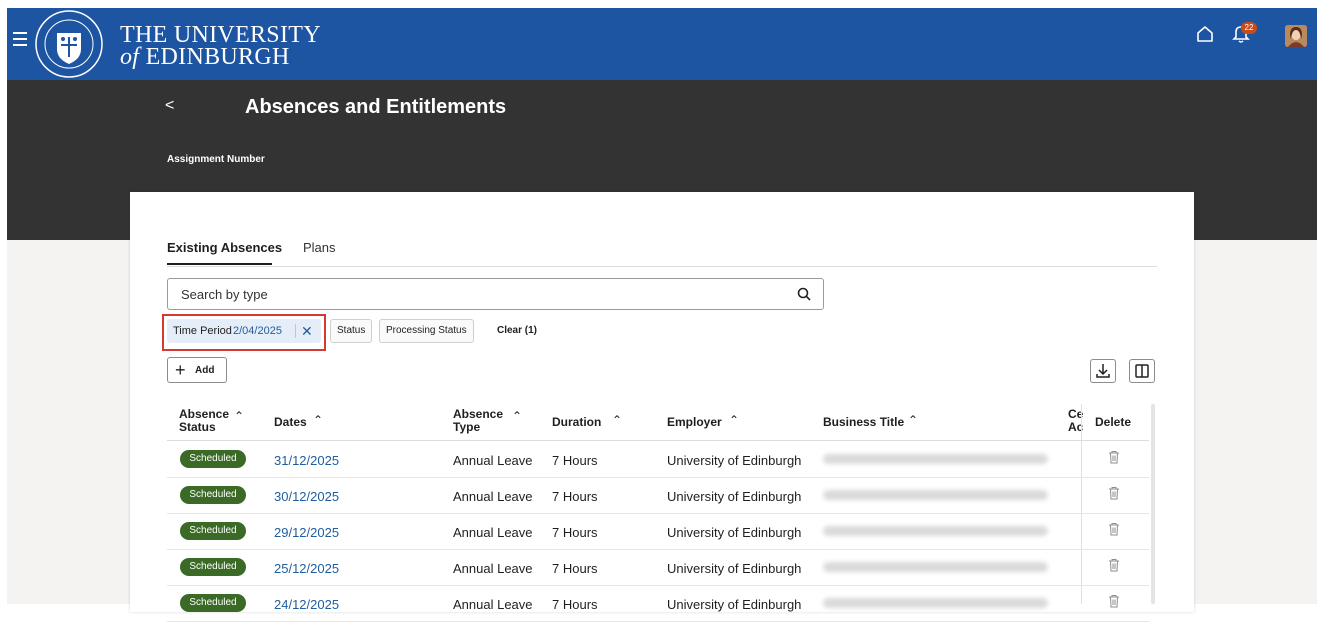  Describe the element at coordinates (351, 331) in the screenshot. I see `status-filter-chip: Status` at that location.